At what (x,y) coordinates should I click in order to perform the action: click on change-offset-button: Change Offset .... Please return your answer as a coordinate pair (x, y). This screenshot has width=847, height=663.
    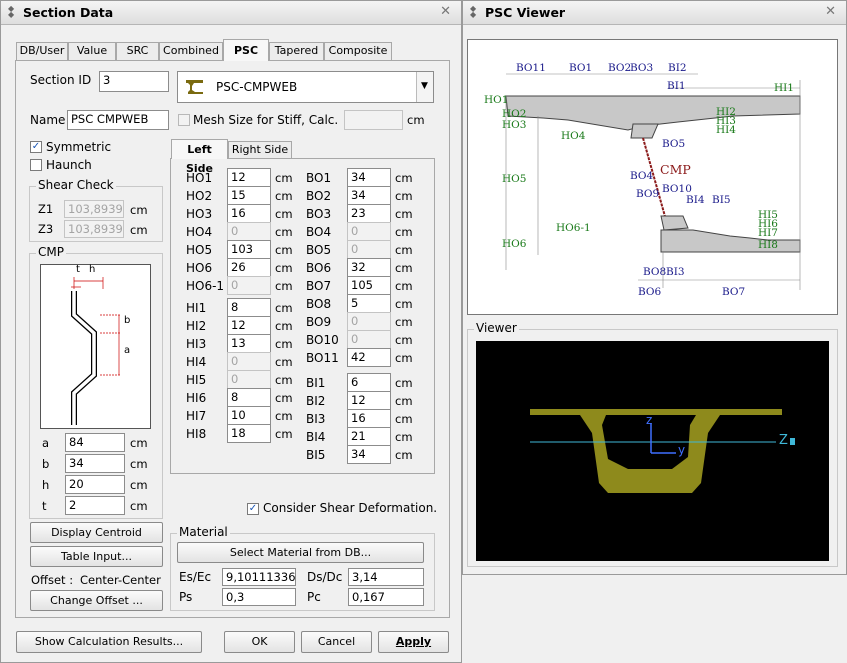
    Looking at the image, I should click on (96, 600).